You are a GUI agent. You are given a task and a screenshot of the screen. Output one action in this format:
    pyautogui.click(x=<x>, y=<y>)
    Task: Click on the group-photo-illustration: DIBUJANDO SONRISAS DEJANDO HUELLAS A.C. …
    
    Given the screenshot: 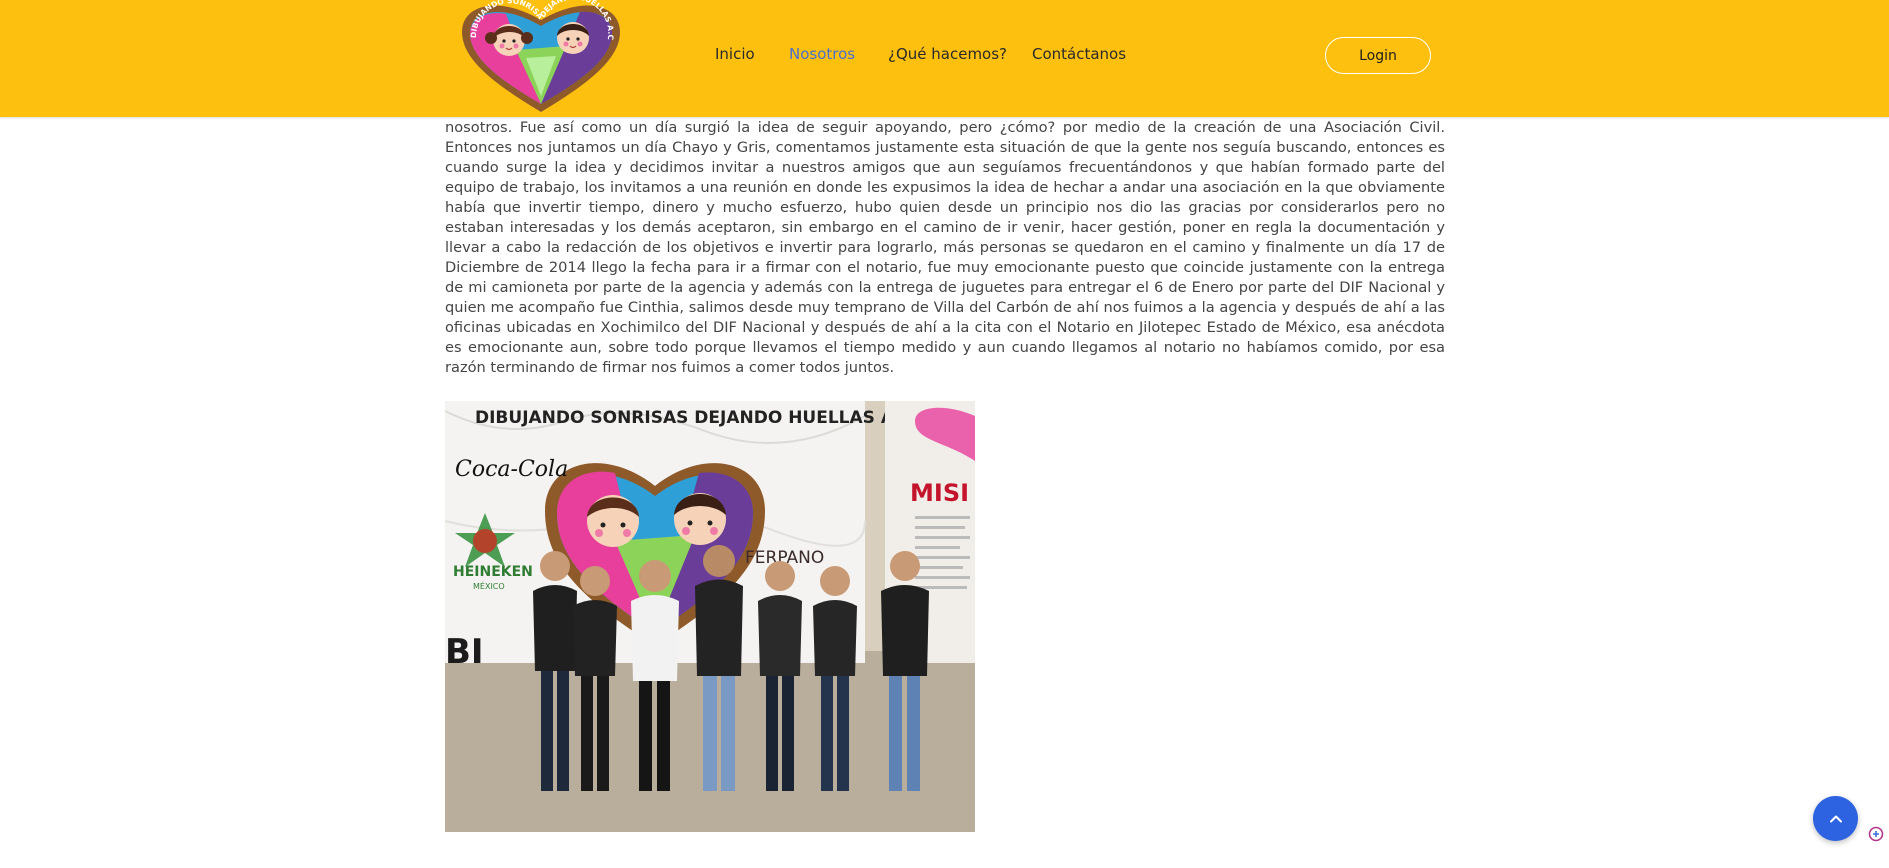 What is the action you would take?
    pyautogui.click(x=710, y=616)
    